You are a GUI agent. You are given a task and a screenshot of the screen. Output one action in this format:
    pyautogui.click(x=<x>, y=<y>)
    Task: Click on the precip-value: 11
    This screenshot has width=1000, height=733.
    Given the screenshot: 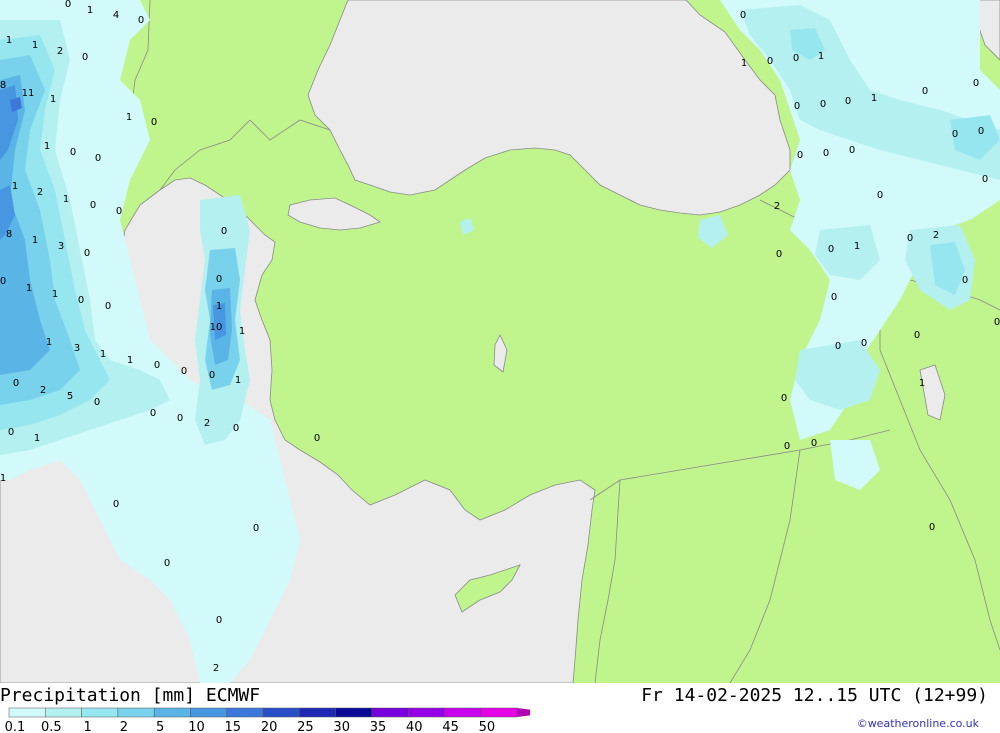 What is the action you would take?
    pyautogui.click(x=28, y=93)
    